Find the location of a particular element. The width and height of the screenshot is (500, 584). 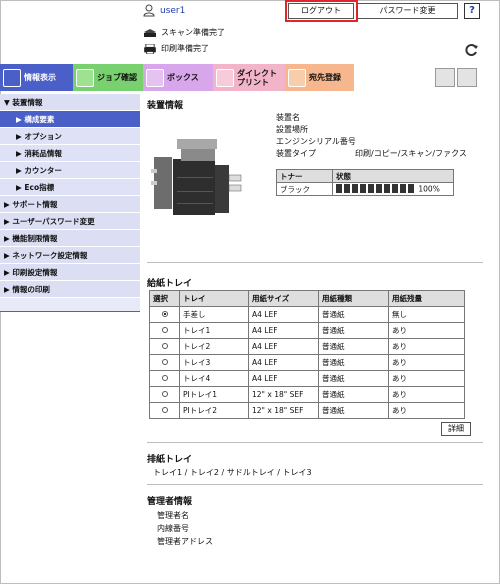

detail-button: 詳細 is located at coordinates (456, 429).